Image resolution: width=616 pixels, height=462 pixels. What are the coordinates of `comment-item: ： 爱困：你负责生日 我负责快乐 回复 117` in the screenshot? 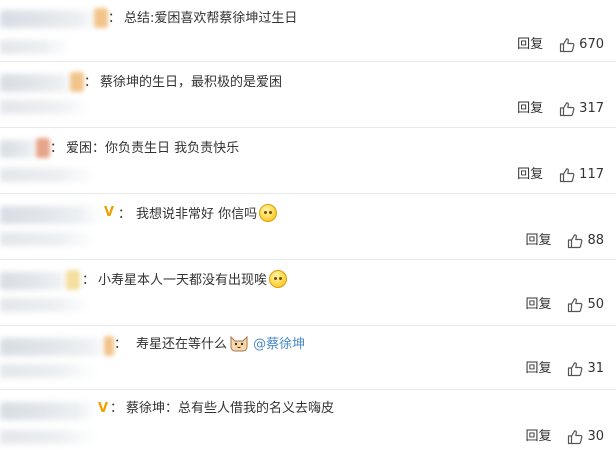 It's located at (308, 161).